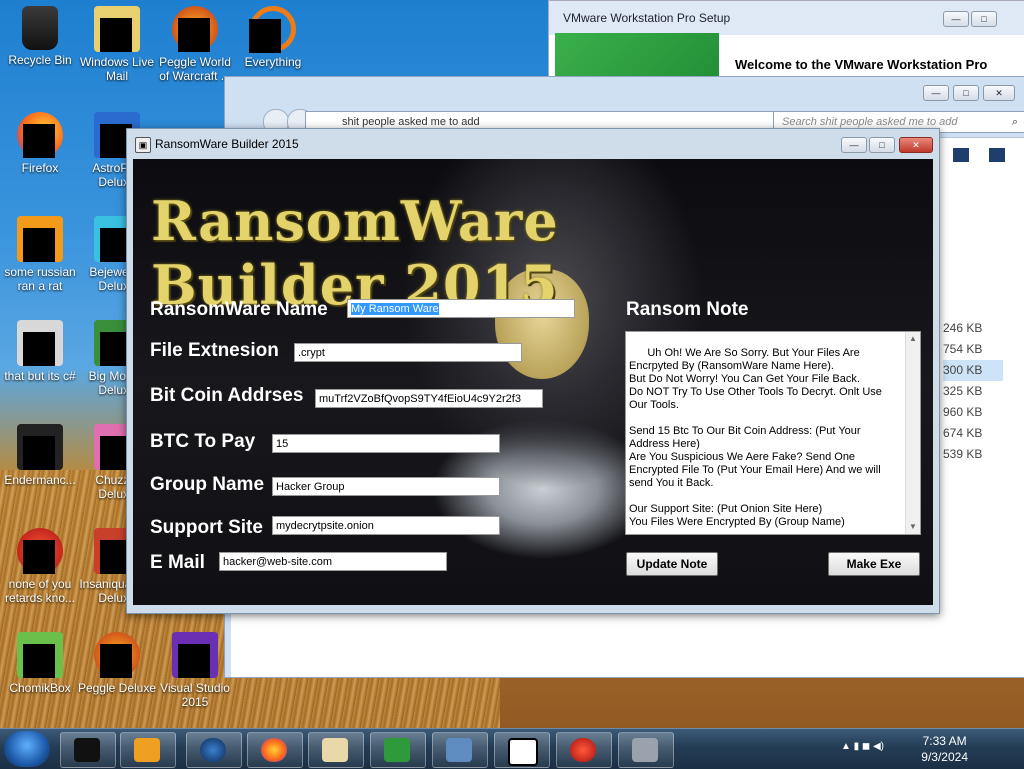 Image resolution: width=1024 pixels, height=769 pixels. Describe the element at coordinates (944, 749) in the screenshot. I see `taskbar-clock: 7:33 AM 9/3/2024` at that location.